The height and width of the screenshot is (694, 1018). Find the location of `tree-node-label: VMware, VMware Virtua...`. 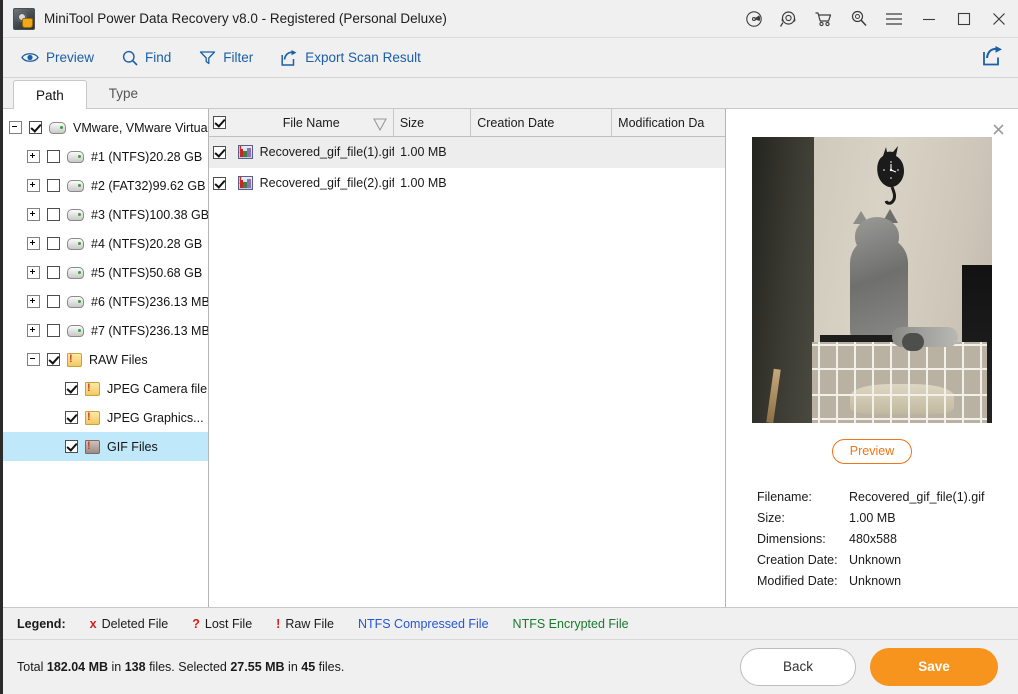

tree-node-label: VMware, VMware Virtua... is located at coordinates (141, 127).